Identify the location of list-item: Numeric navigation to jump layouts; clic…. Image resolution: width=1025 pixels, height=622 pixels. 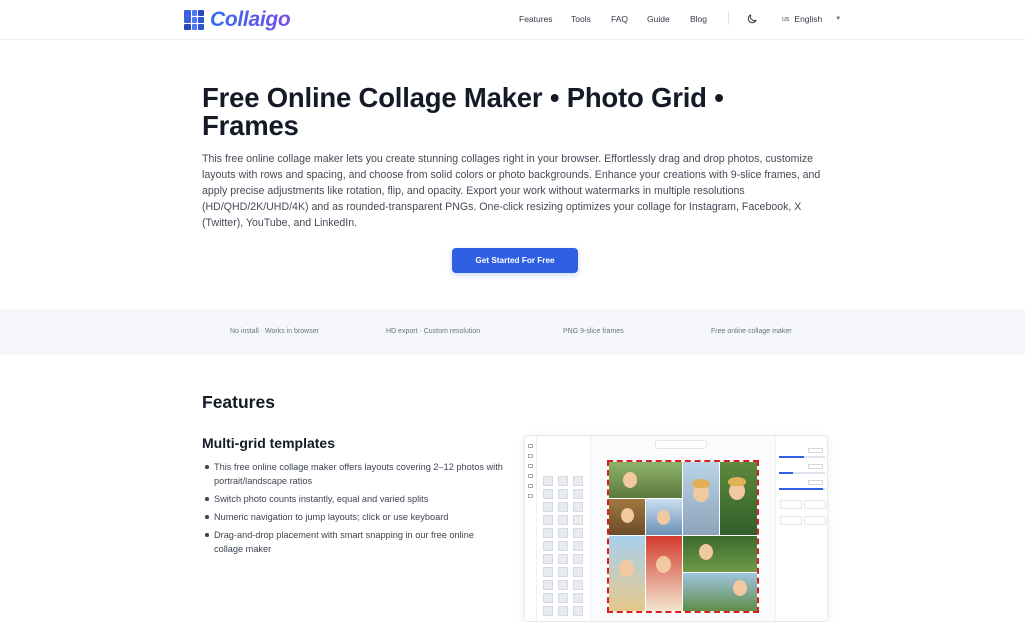
(353, 517).